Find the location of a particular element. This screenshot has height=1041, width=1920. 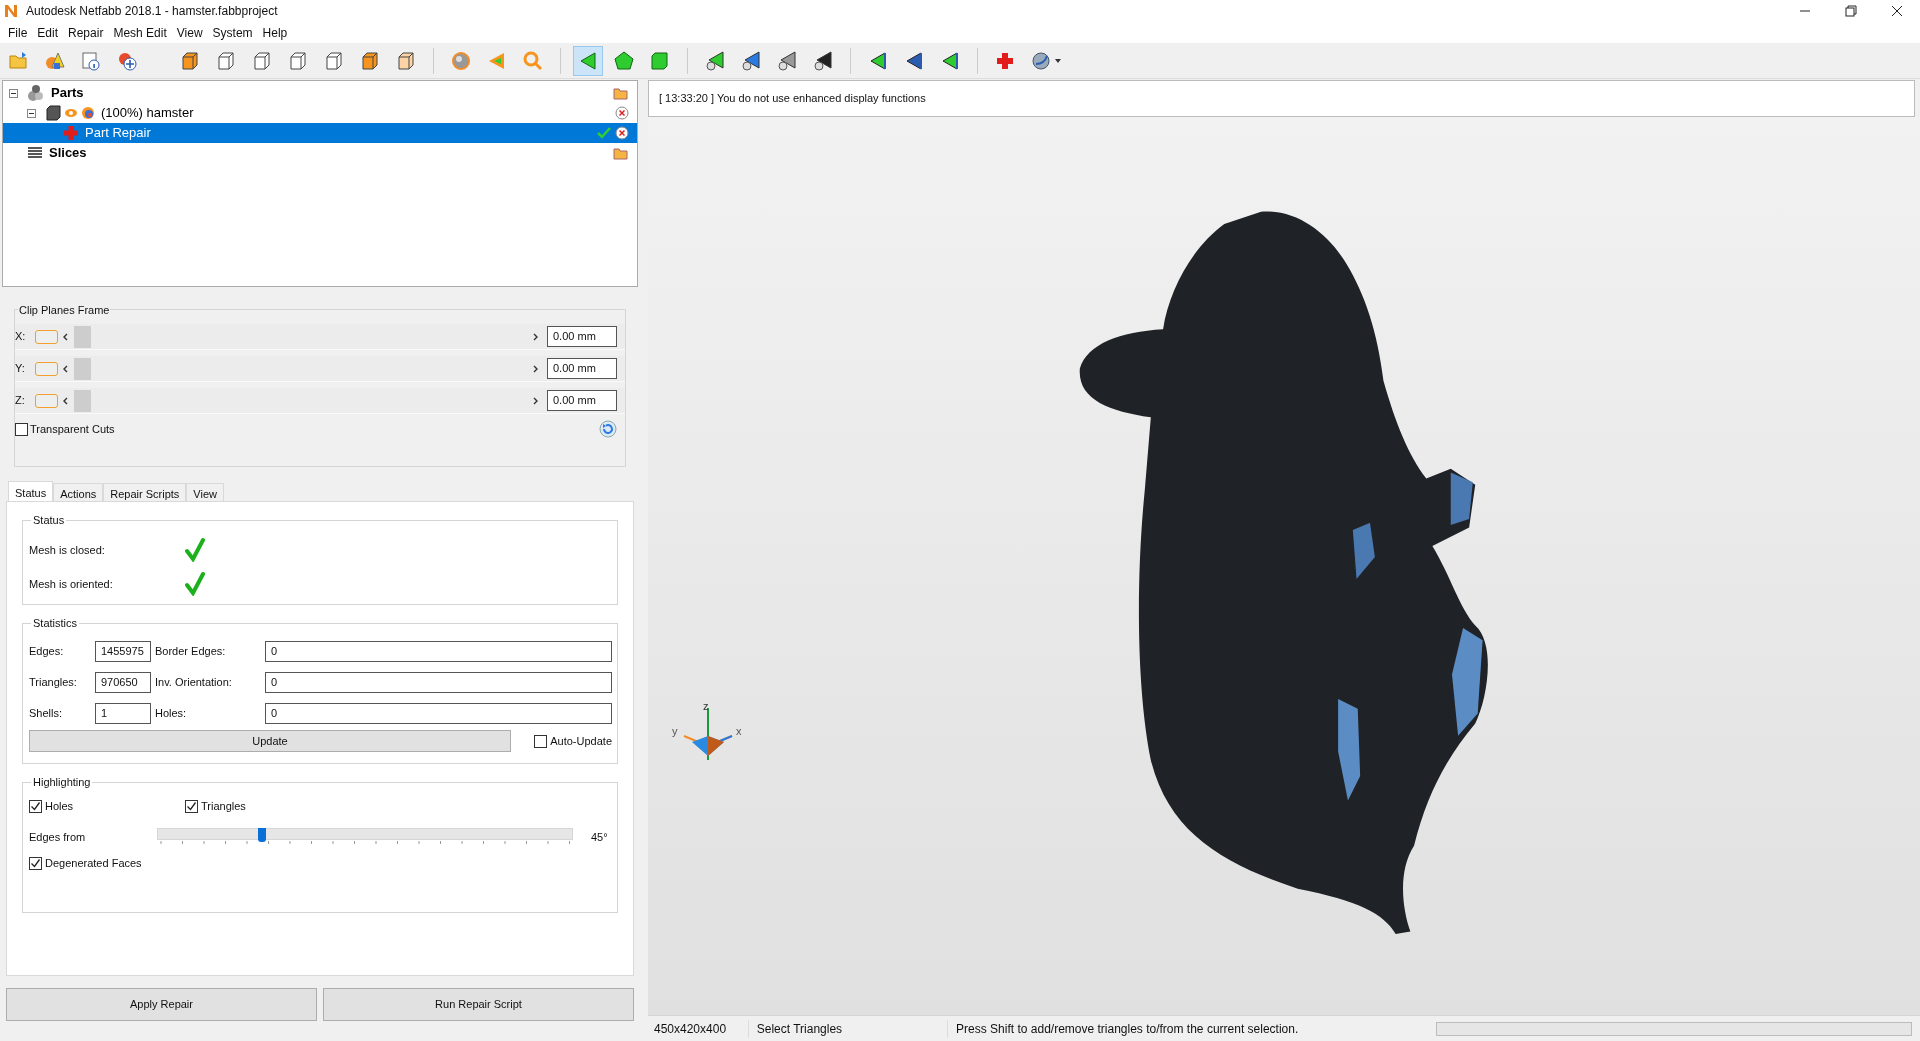

menu-item: View is located at coordinates (189, 32).